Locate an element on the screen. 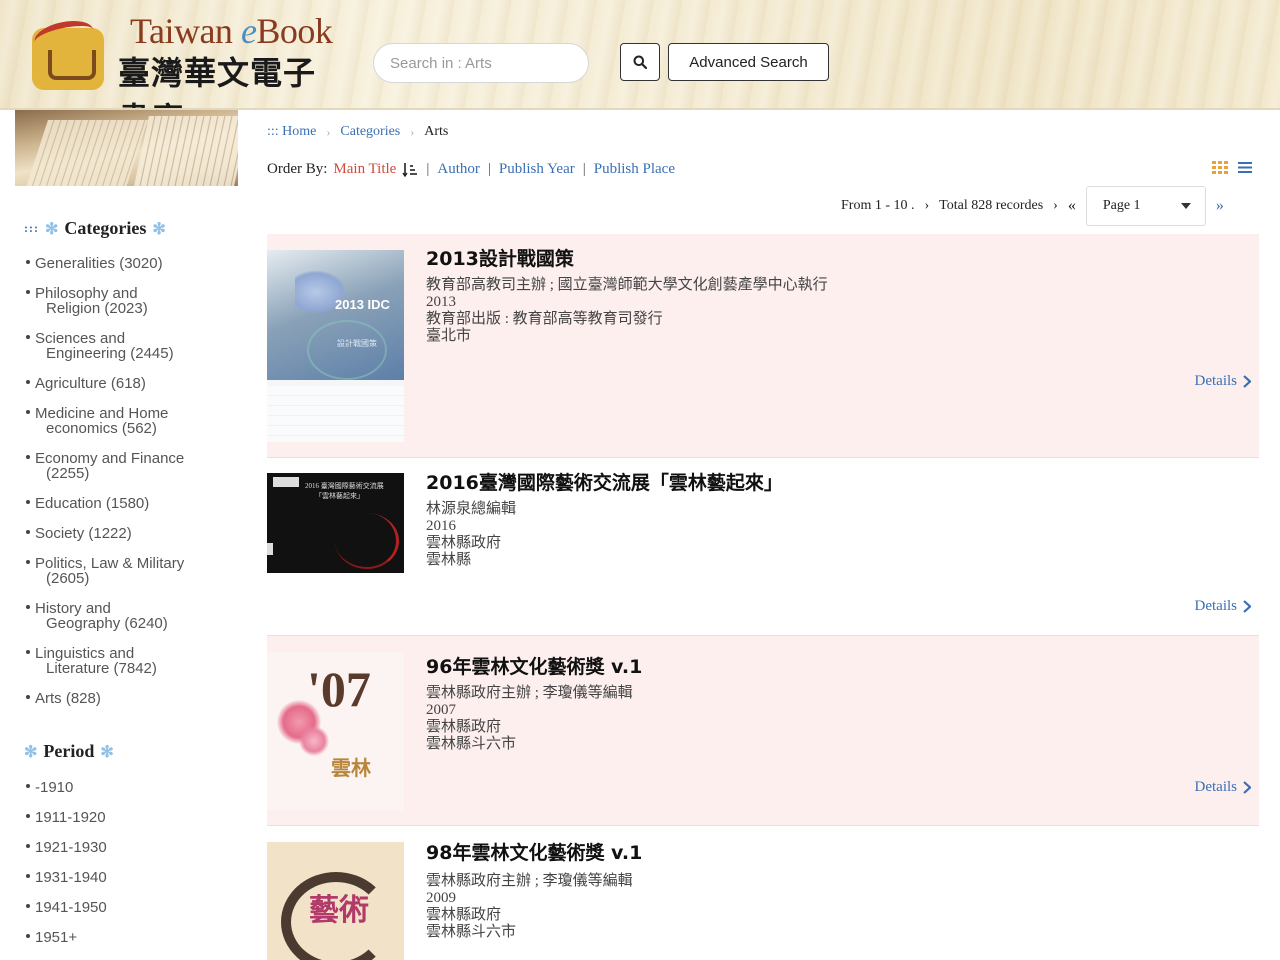 The height and width of the screenshot is (960, 1280). category-item: Philosophy and Religion (2023) is located at coordinates (126, 301).